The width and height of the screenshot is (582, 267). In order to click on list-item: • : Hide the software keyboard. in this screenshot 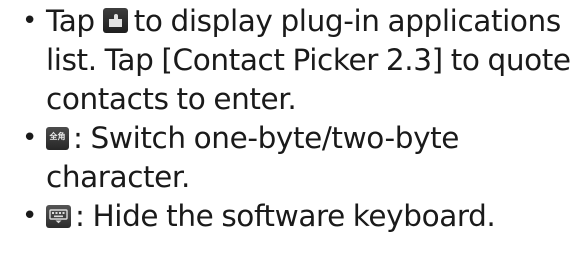, I will do `click(291, 216)`.